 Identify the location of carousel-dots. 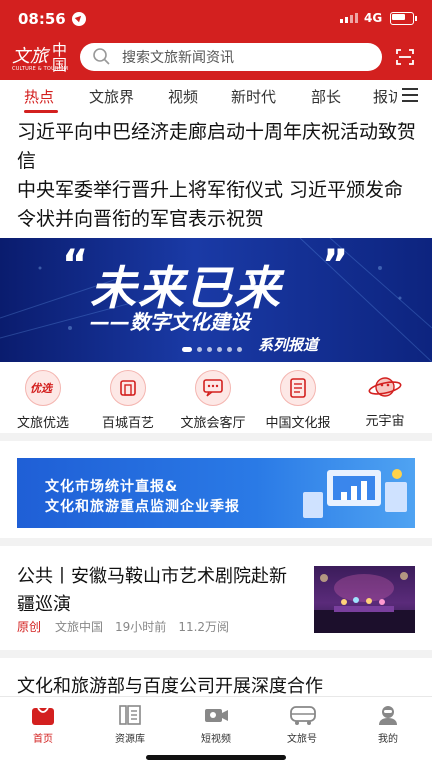
(212, 349).